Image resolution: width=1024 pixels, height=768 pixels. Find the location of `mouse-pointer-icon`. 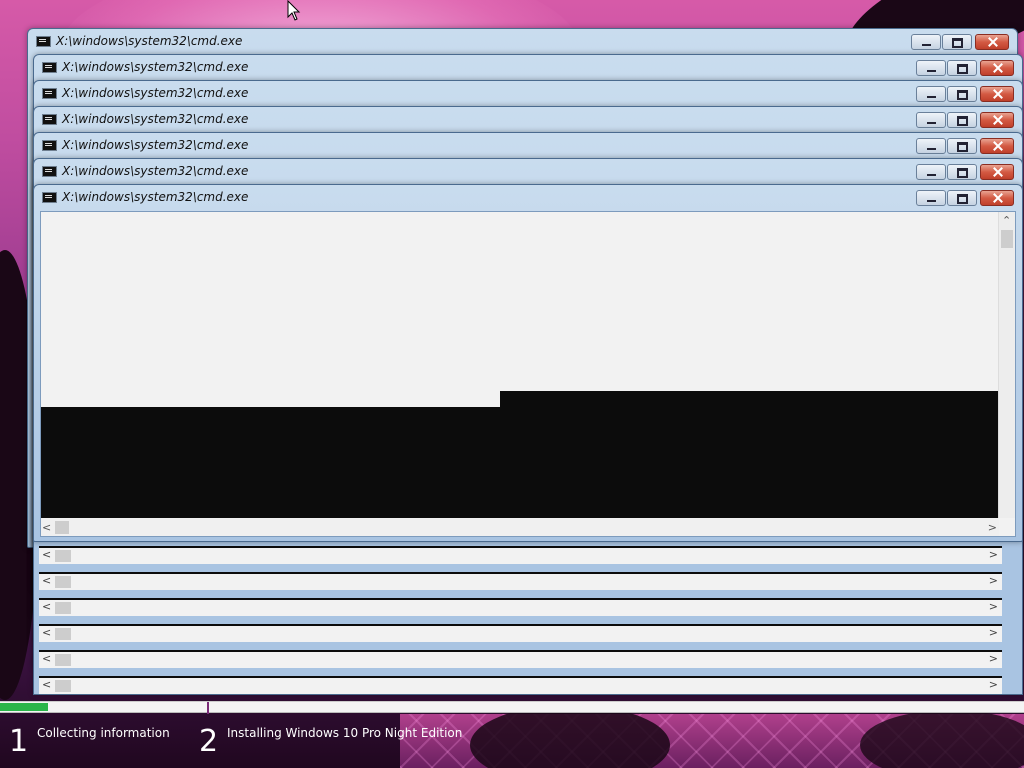

mouse-pointer-icon is located at coordinates (294, 10).